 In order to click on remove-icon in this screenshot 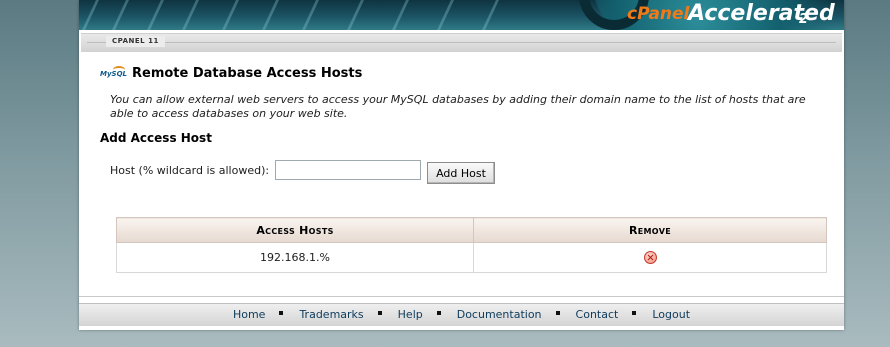, I will do `click(650, 258)`.